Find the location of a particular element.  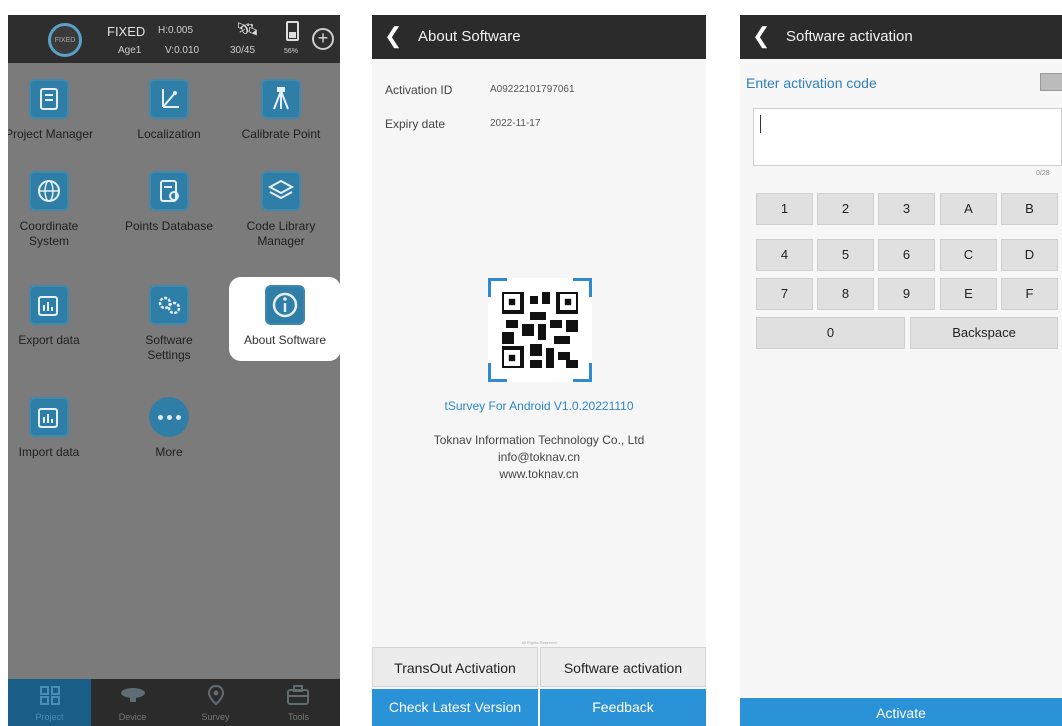

key-b: B is located at coordinates (1029, 209).